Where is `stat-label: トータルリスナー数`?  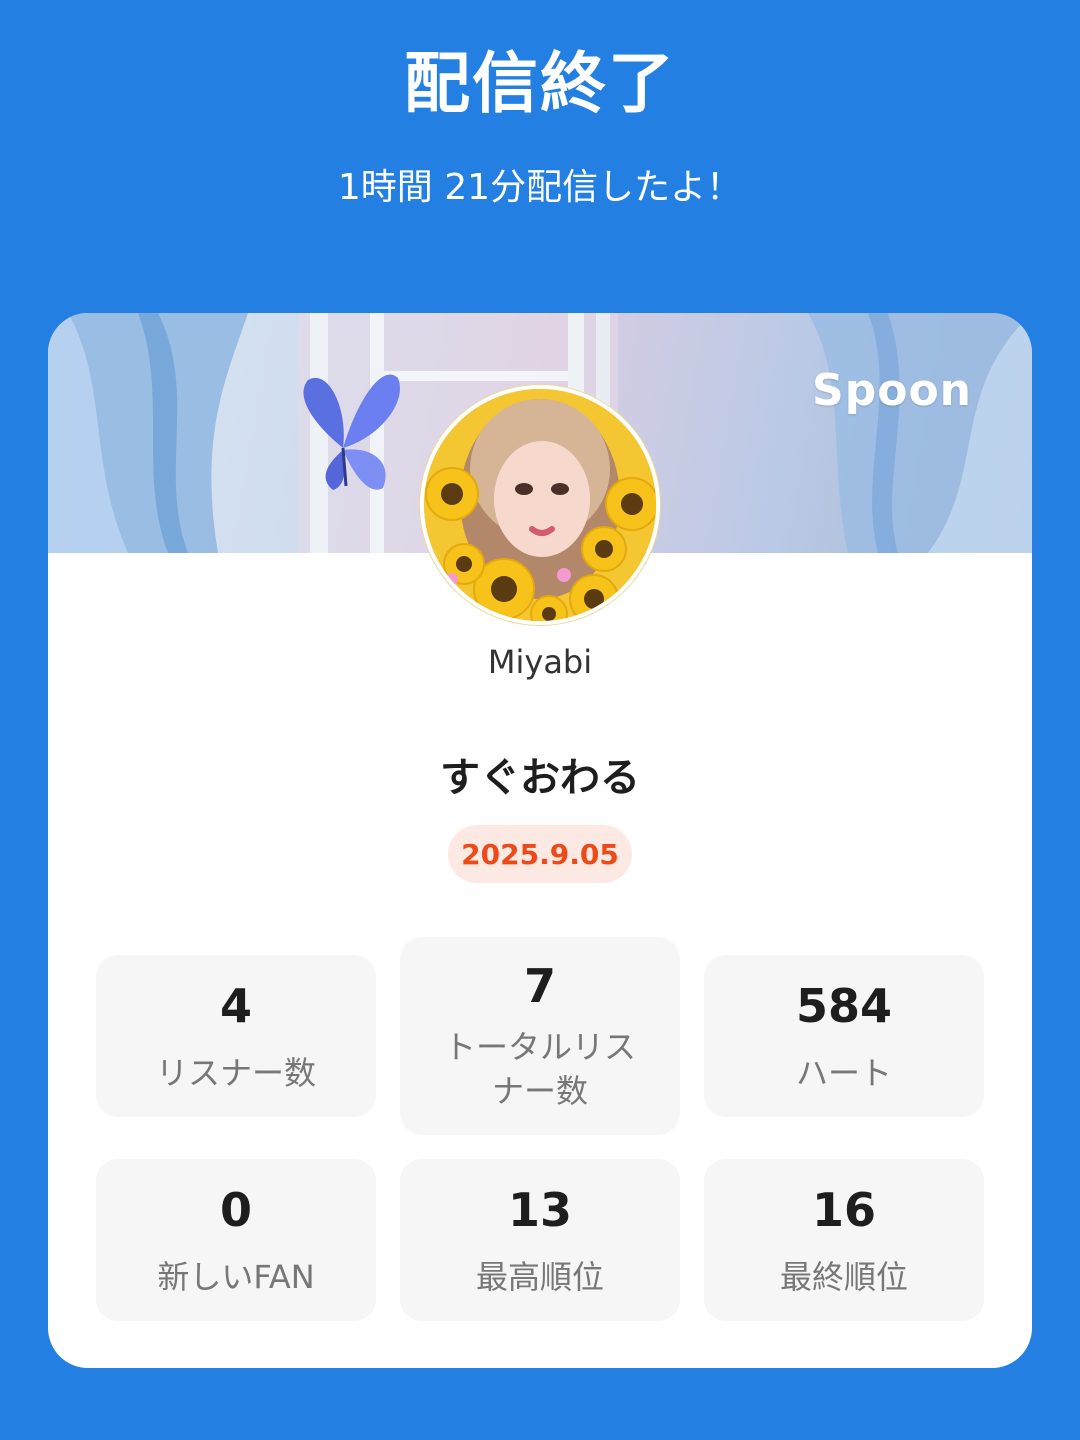 stat-label: トータルリスナー数 is located at coordinates (539, 1069).